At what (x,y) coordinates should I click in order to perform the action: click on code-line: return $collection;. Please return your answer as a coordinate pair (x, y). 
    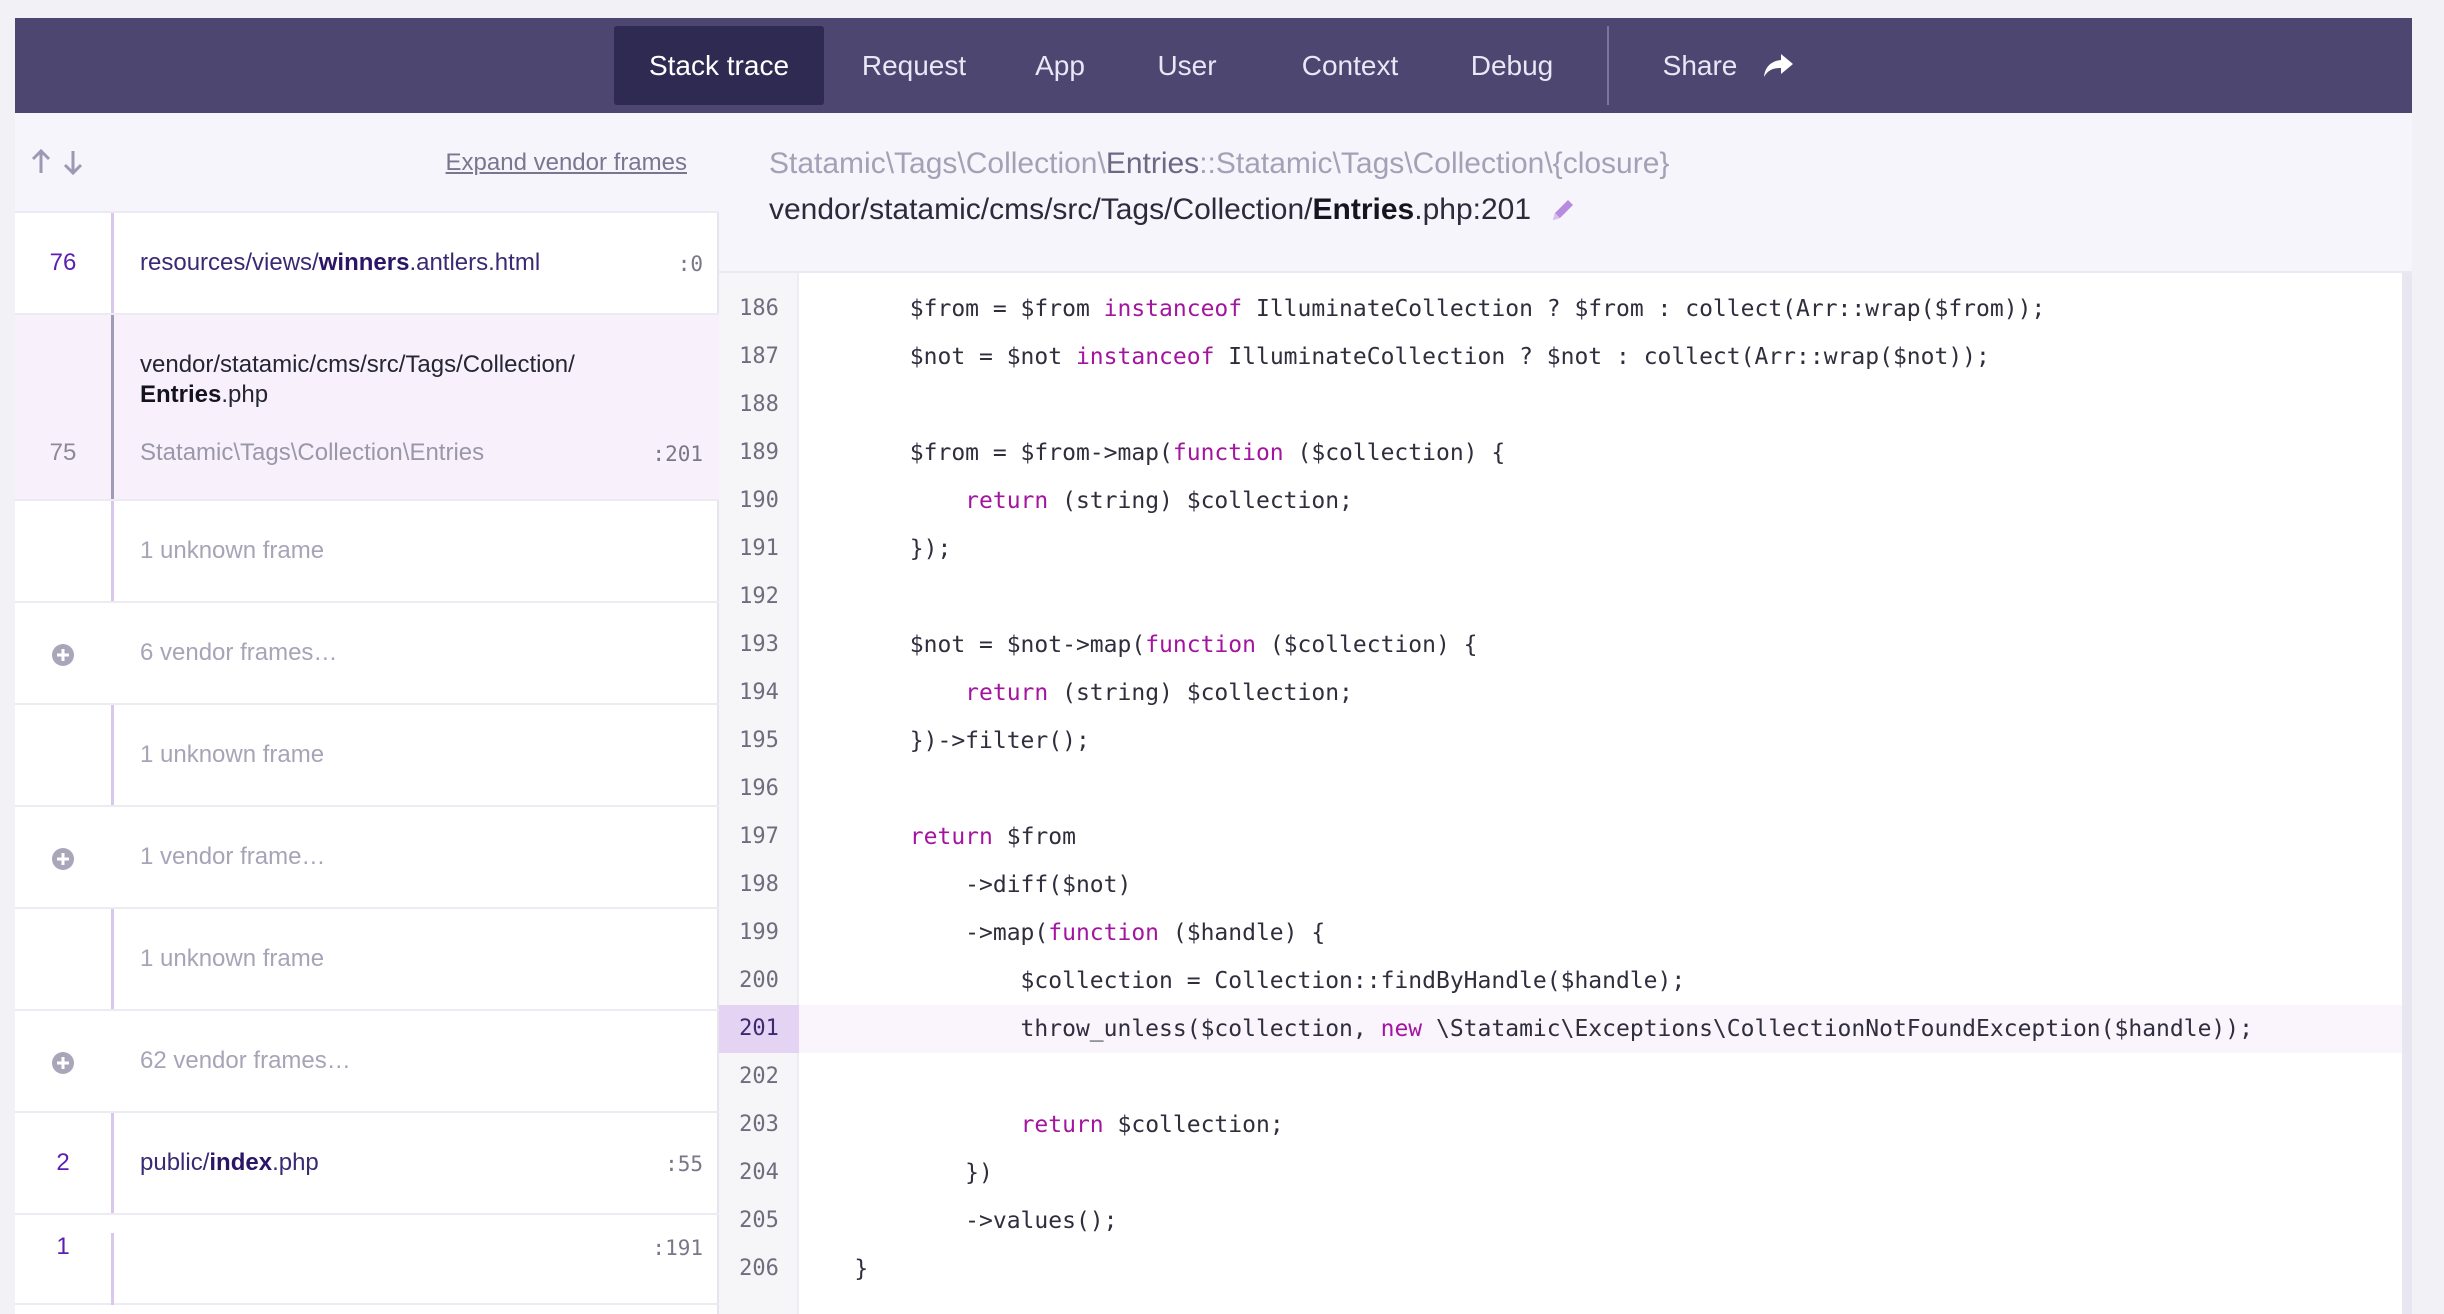
    Looking at the image, I should click on (1152, 1125).